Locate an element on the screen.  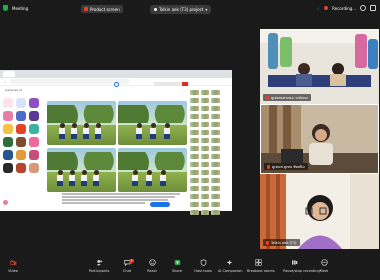
participant-video-tile: คูเทนฟ คูเทน ซัทสนิม is located at coordinates (319, 139).